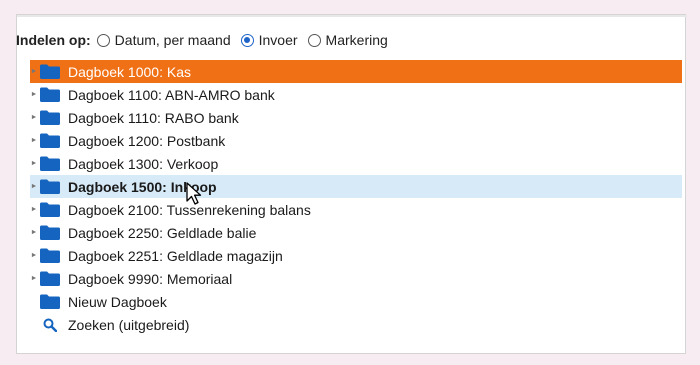 The width and height of the screenshot is (700, 365). Describe the element at coordinates (356, 117) in the screenshot. I see `tree-item: ► Dagboek 1110: RABO bank` at that location.